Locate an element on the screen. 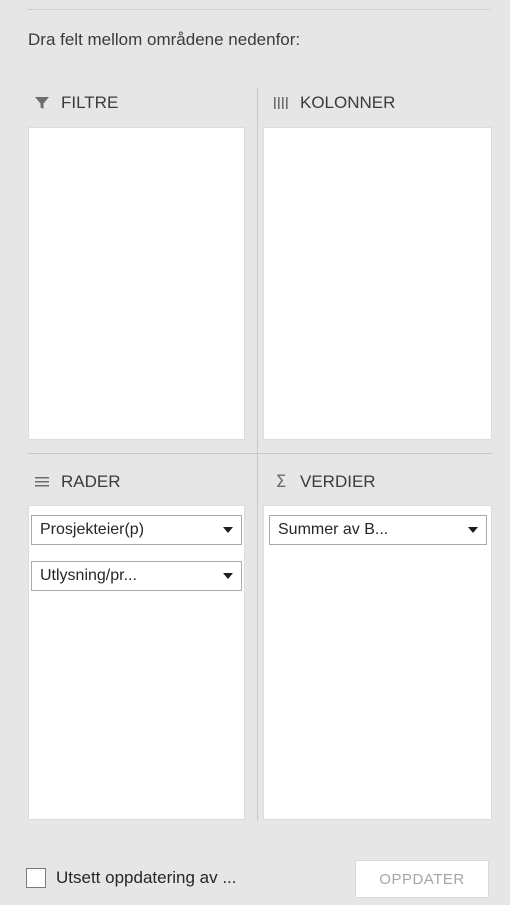 This screenshot has height=905, width=510. filters-area-label: FILTRE is located at coordinates (90, 102).